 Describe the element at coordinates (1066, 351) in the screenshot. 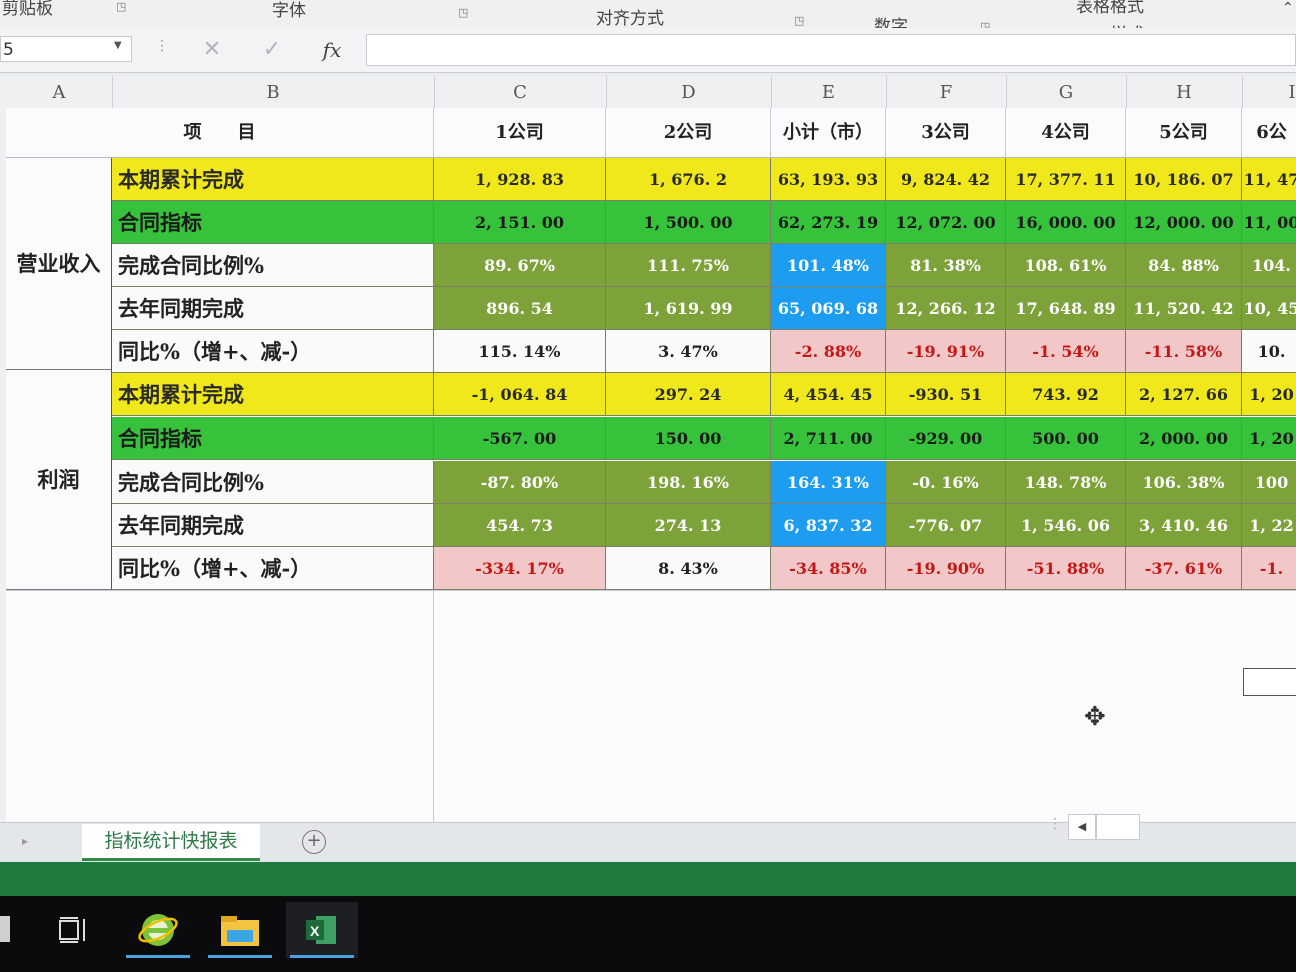

I see `table-cell: -1. 54%` at that location.